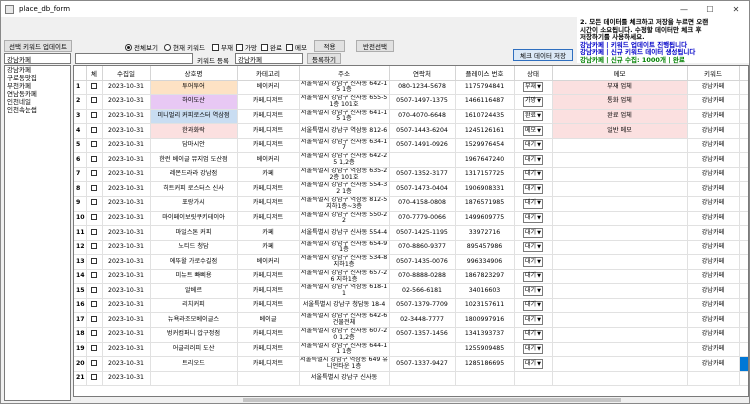  I want to click on cell-category: 베이글, so click(268, 320).